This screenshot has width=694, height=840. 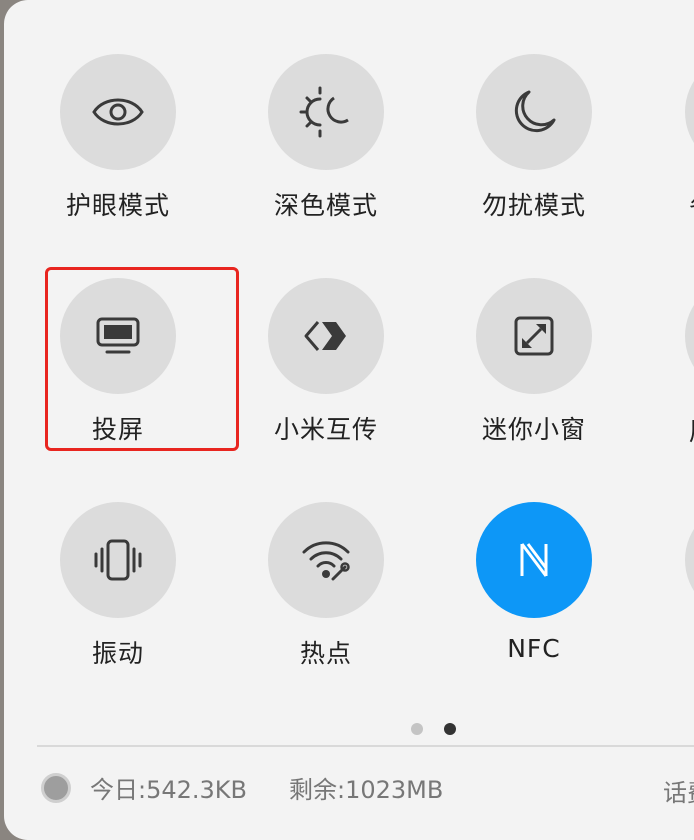 I want to click on nfc-toggle, so click(x=534, y=560).